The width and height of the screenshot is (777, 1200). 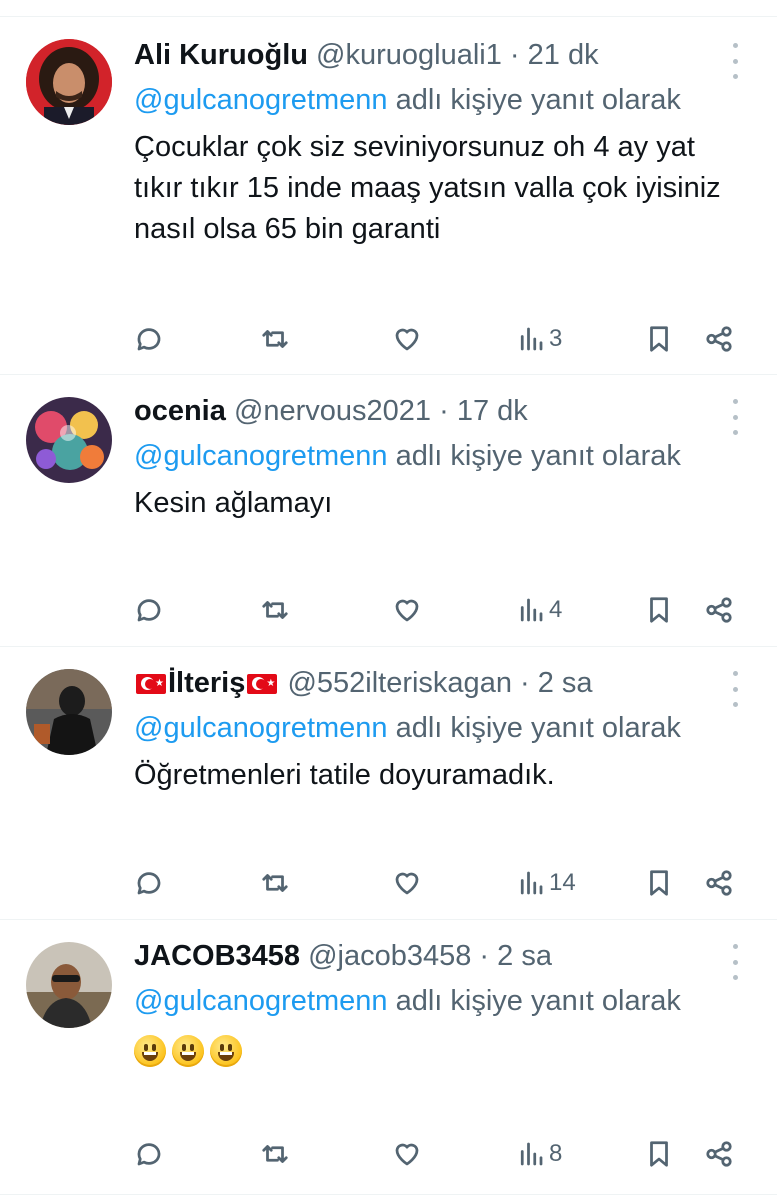 I want to click on tweet-header: JACOB3458 @jacob3458 · 2 sa, so click(x=435, y=956).